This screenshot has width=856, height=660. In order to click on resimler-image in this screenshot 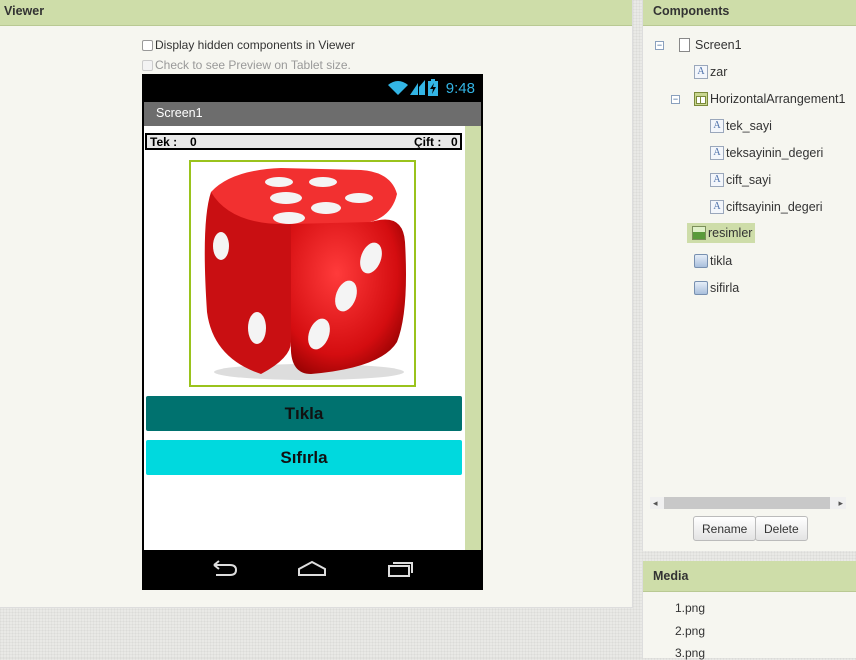, I will do `click(302, 273)`.